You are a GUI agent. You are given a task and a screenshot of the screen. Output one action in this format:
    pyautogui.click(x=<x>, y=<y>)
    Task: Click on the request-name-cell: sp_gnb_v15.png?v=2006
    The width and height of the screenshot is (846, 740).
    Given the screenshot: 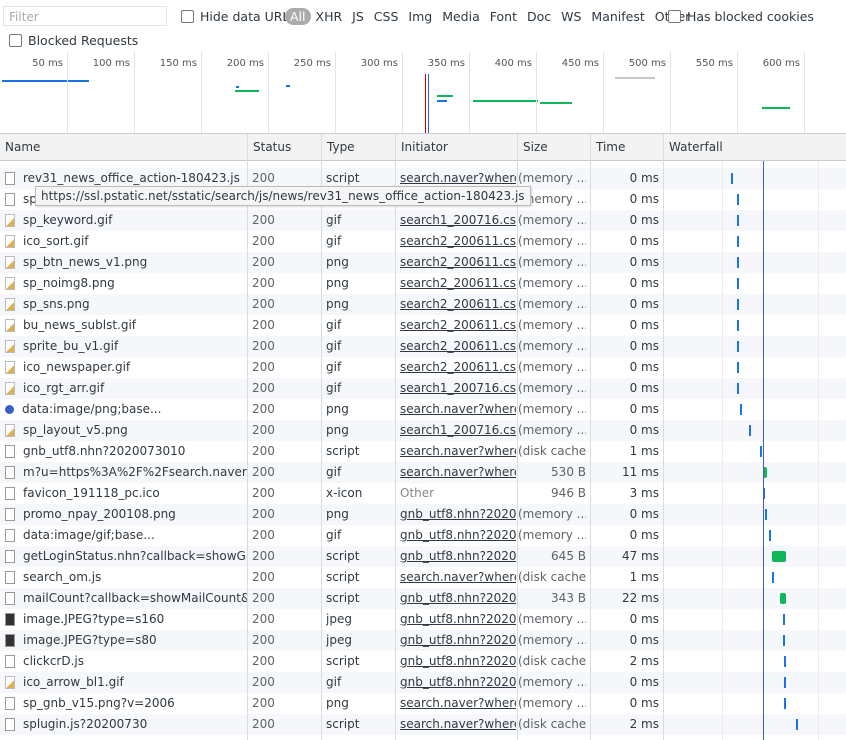 What is the action you would take?
    pyautogui.click(x=126, y=703)
    